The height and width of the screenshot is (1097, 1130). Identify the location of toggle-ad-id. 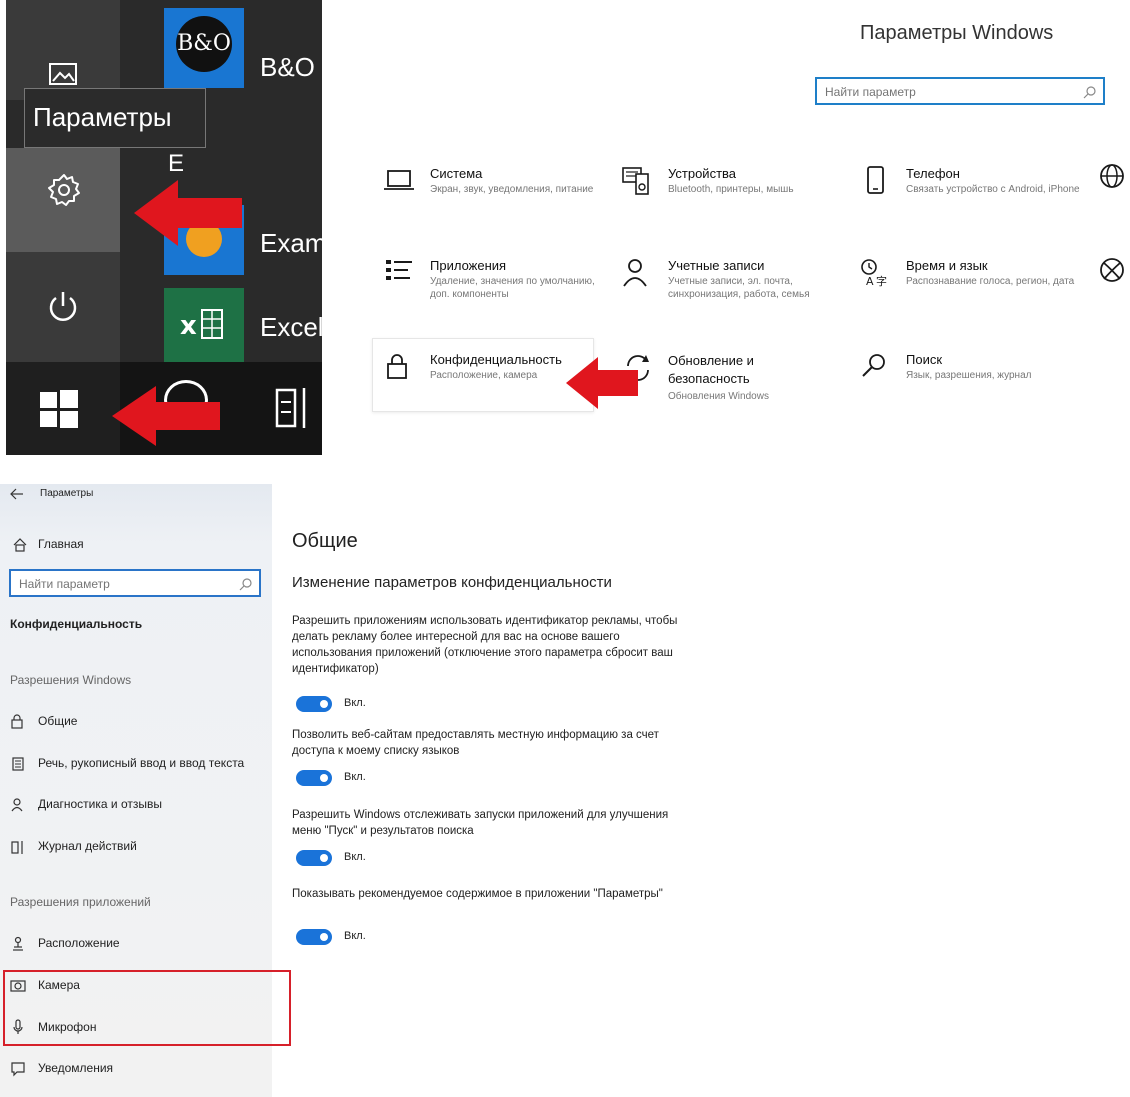
(314, 704).